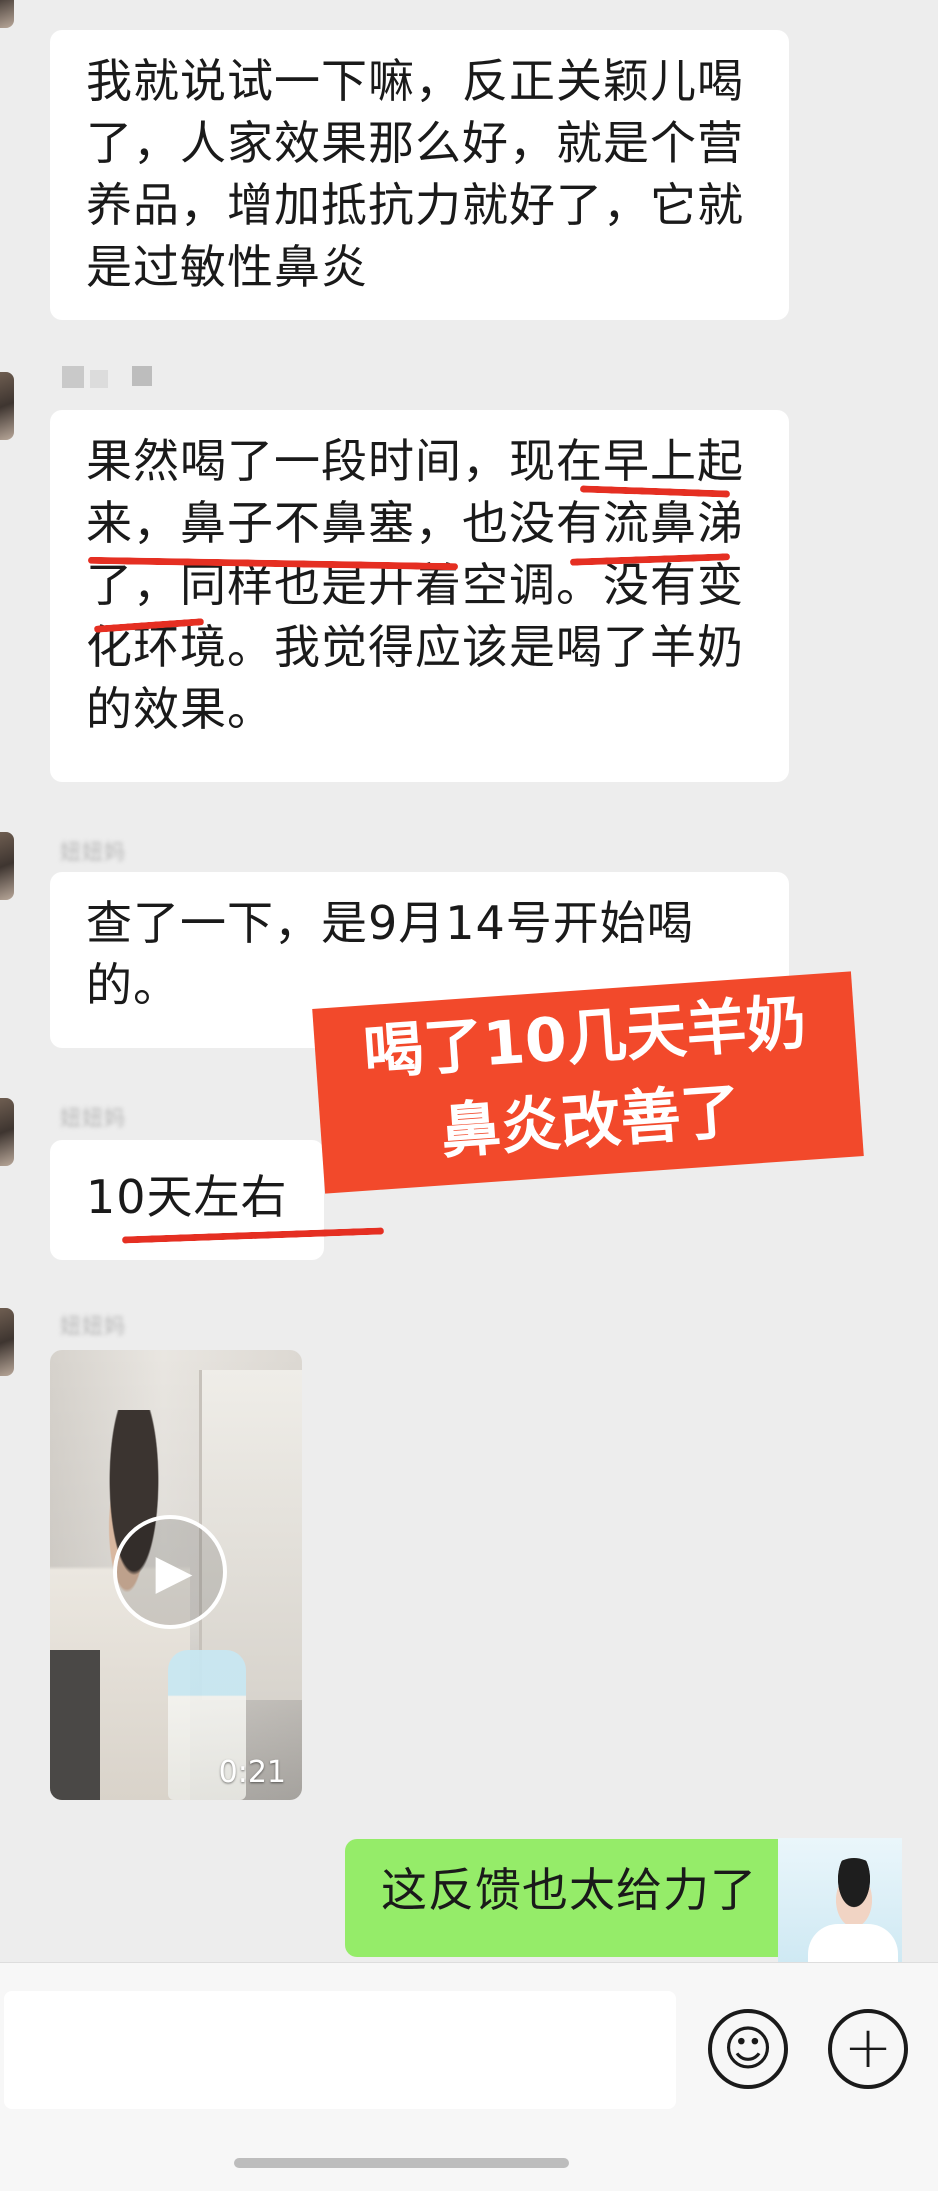 This screenshot has height=2191, width=938. Describe the element at coordinates (340, 2050) in the screenshot. I see `message-input` at that location.